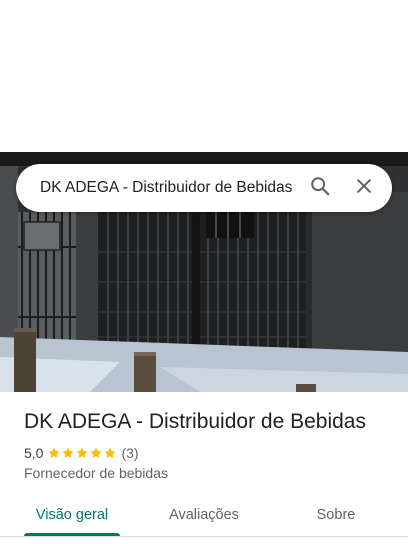 The height and width of the screenshot is (544, 408). I want to click on search-bar: DK ADEGA - Distribuidor de Bebidas, so click(204, 188).